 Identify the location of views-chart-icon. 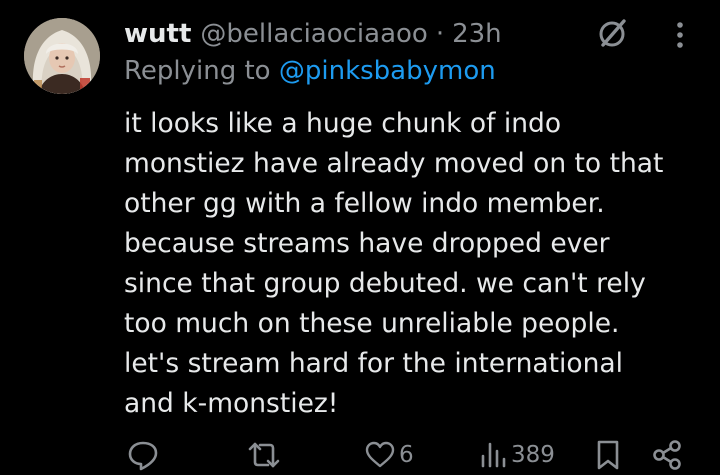
(493, 455).